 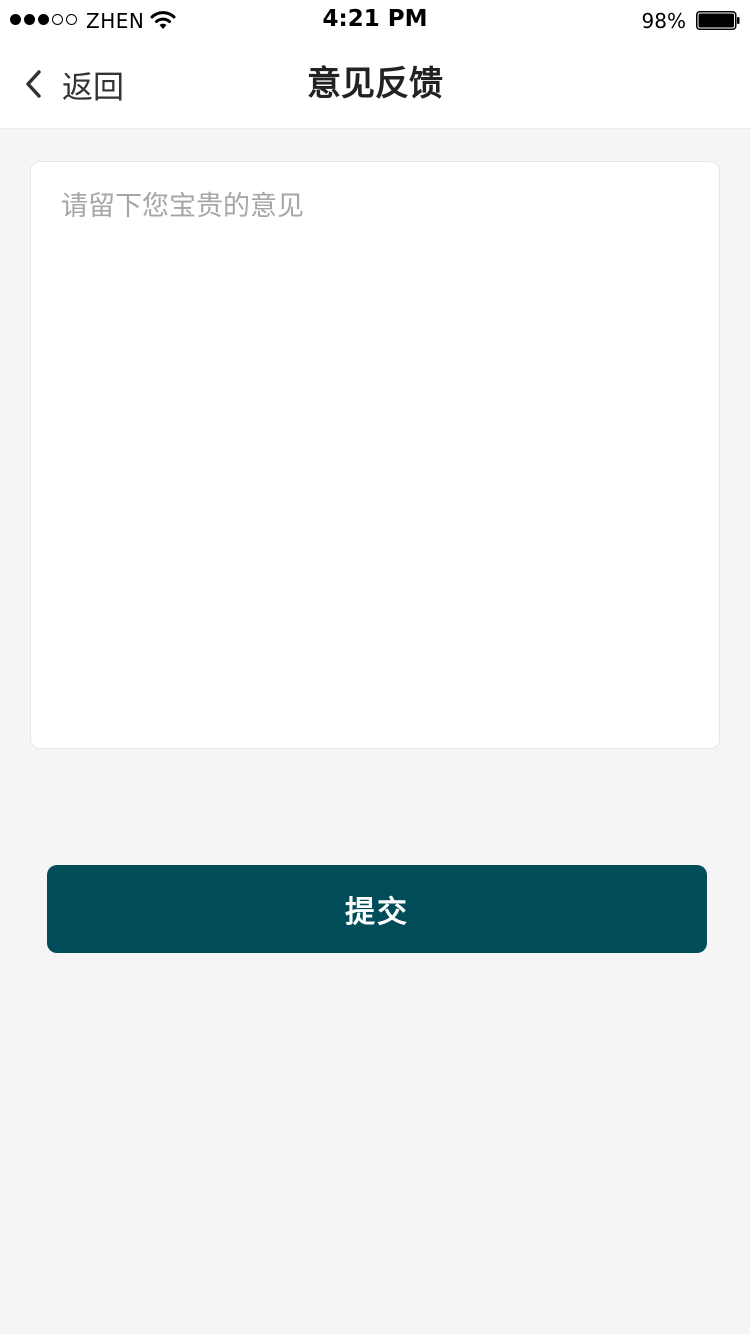 I want to click on navigation-bar: 意见反馈 返回, so click(x=375, y=84).